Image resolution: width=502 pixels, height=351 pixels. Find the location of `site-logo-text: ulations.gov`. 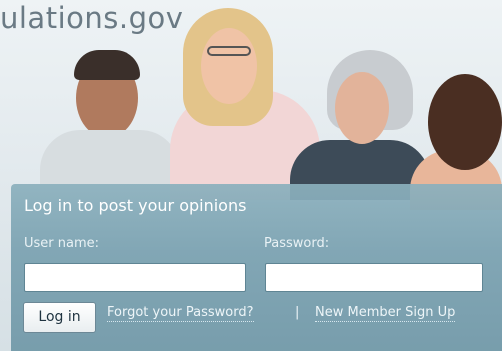

site-logo-text: ulations.gov is located at coordinates (92, 18).